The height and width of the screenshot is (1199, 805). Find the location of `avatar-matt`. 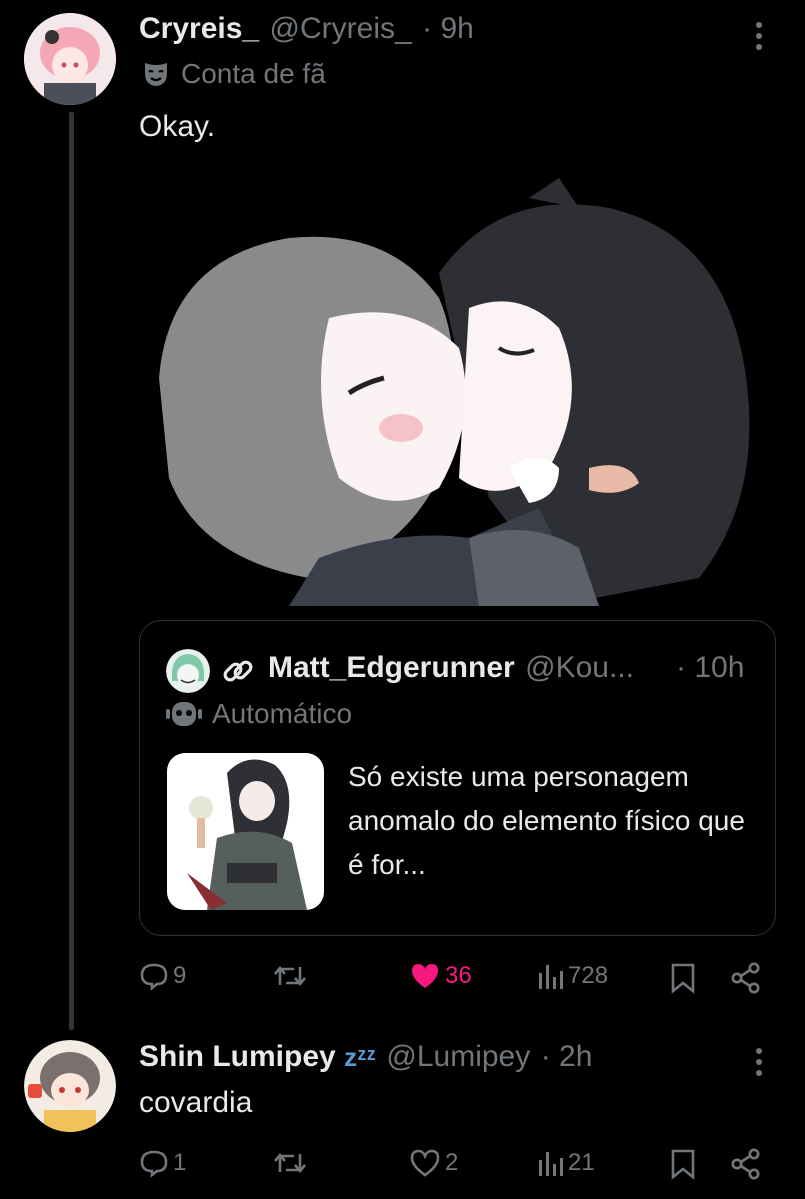

avatar-matt is located at coordinates (188, 671).